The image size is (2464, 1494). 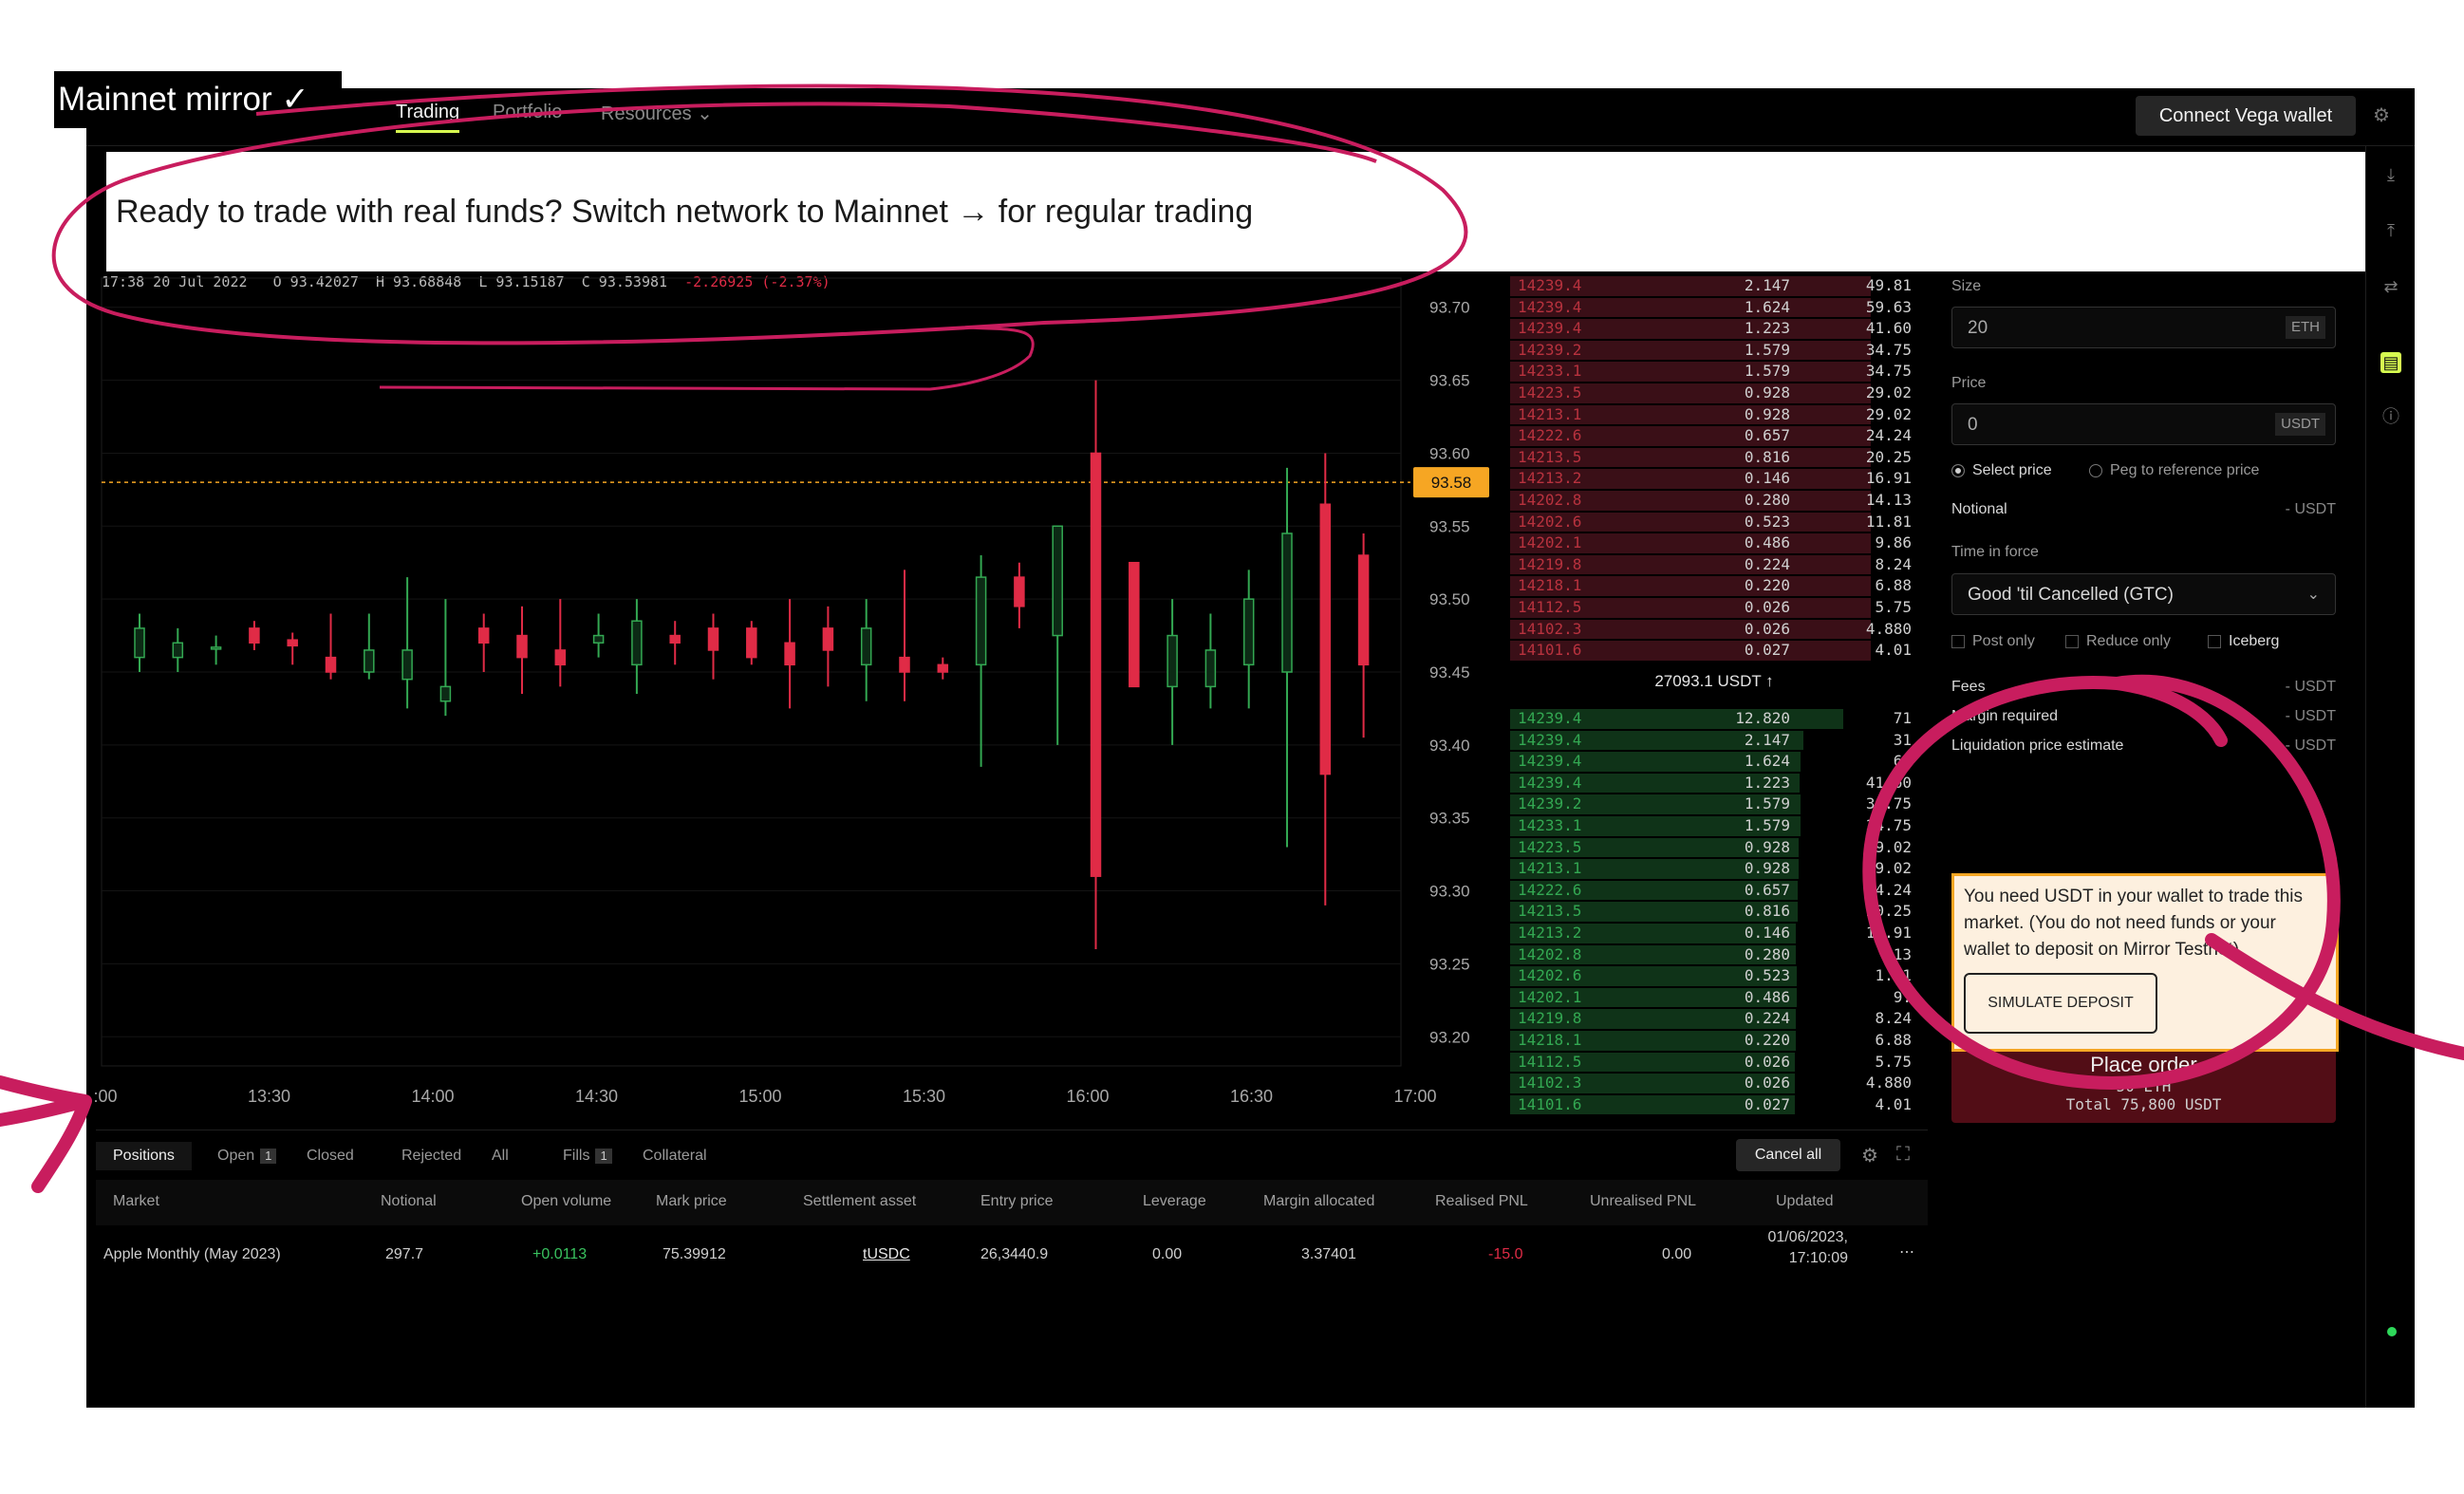 I want to click on column-header: Settlement asset, so click(x=859, y=1201).